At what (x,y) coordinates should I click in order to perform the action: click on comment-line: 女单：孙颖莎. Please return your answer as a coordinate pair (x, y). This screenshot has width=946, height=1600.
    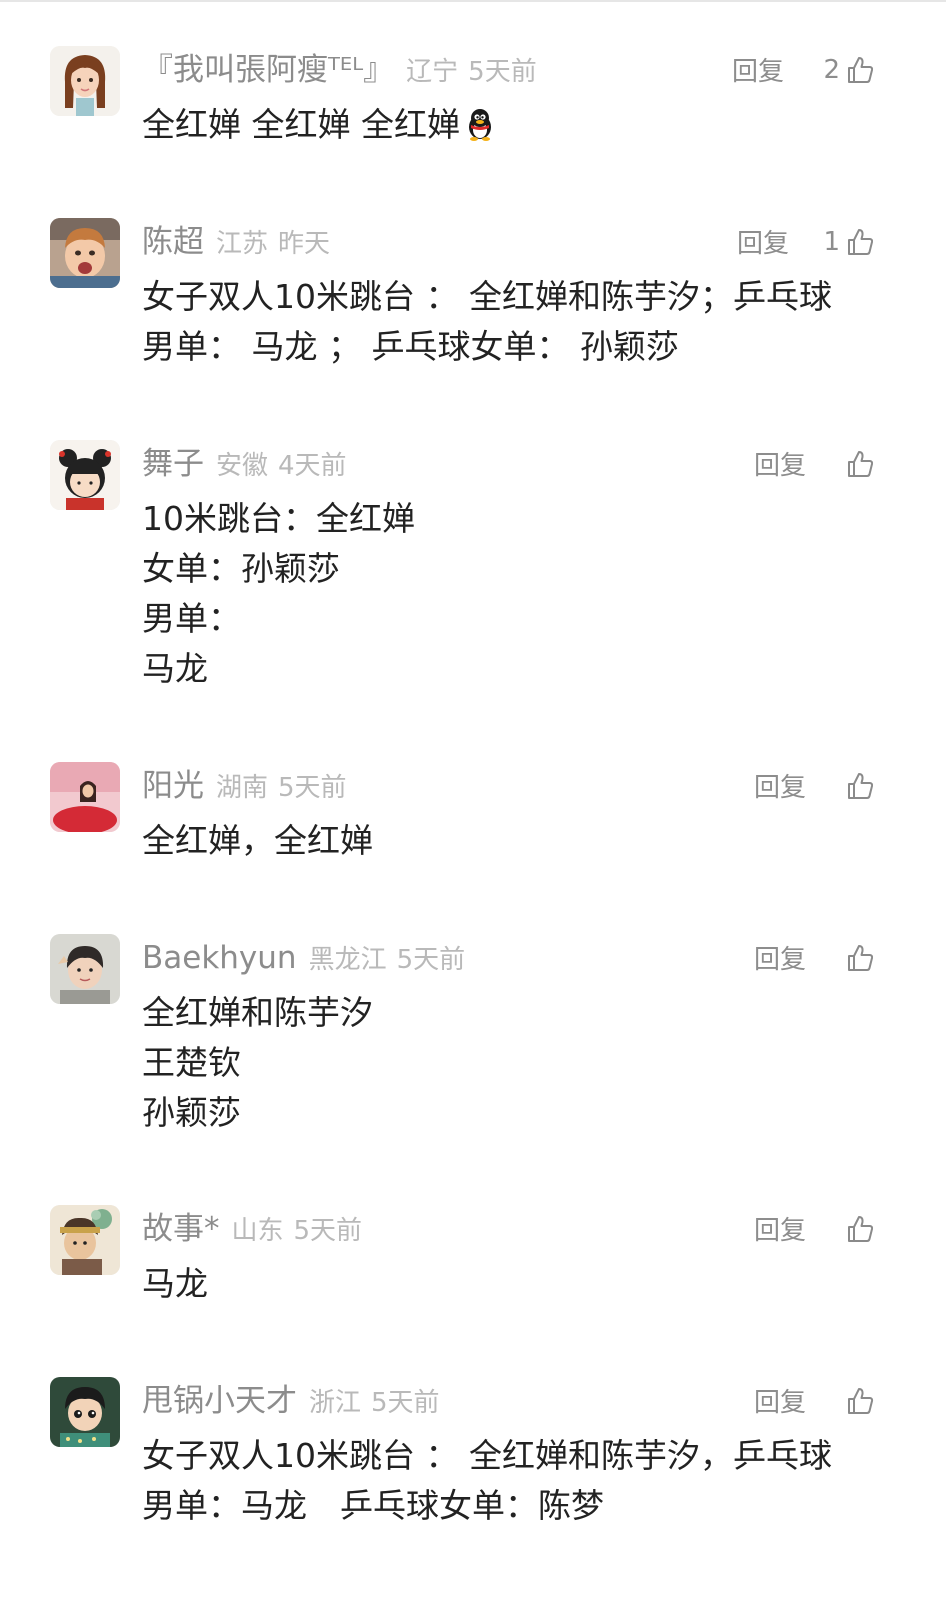
    Looking at the image, I should click on (241, 568).